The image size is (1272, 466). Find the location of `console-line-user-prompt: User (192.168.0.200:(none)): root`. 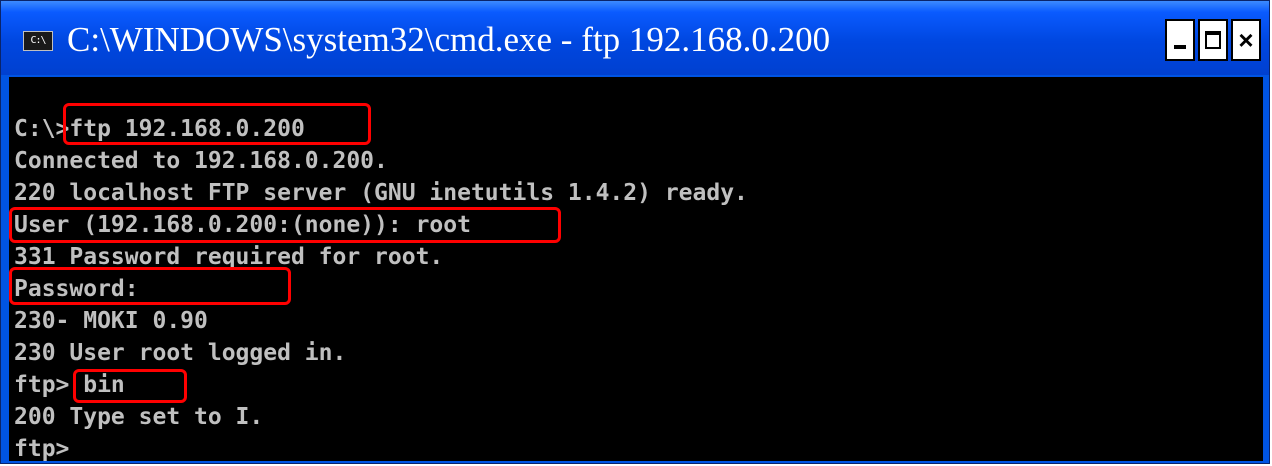

console-line-user-prompt: User (192.168.0.200:(none)): root is located at coordinates (242, 225).